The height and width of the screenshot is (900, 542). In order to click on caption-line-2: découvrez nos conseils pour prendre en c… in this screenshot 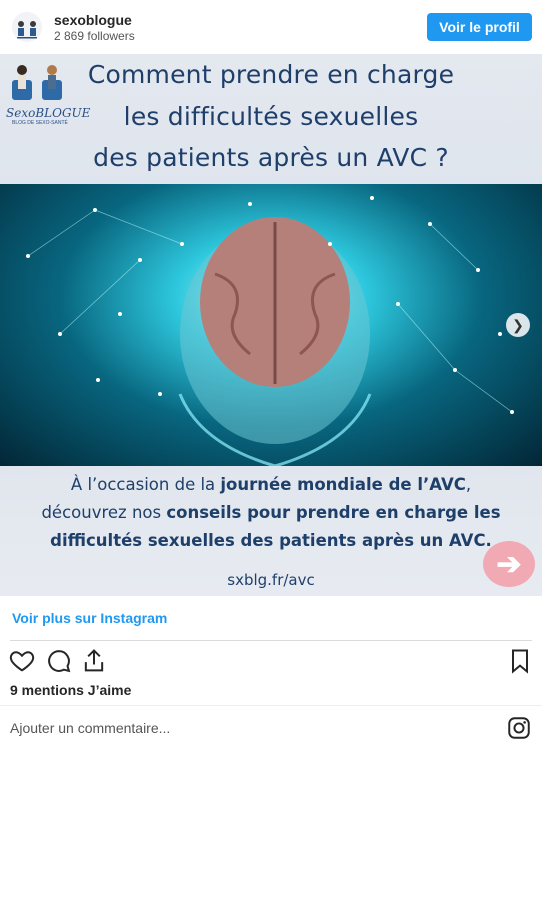, I will do `click(271, 512)`.